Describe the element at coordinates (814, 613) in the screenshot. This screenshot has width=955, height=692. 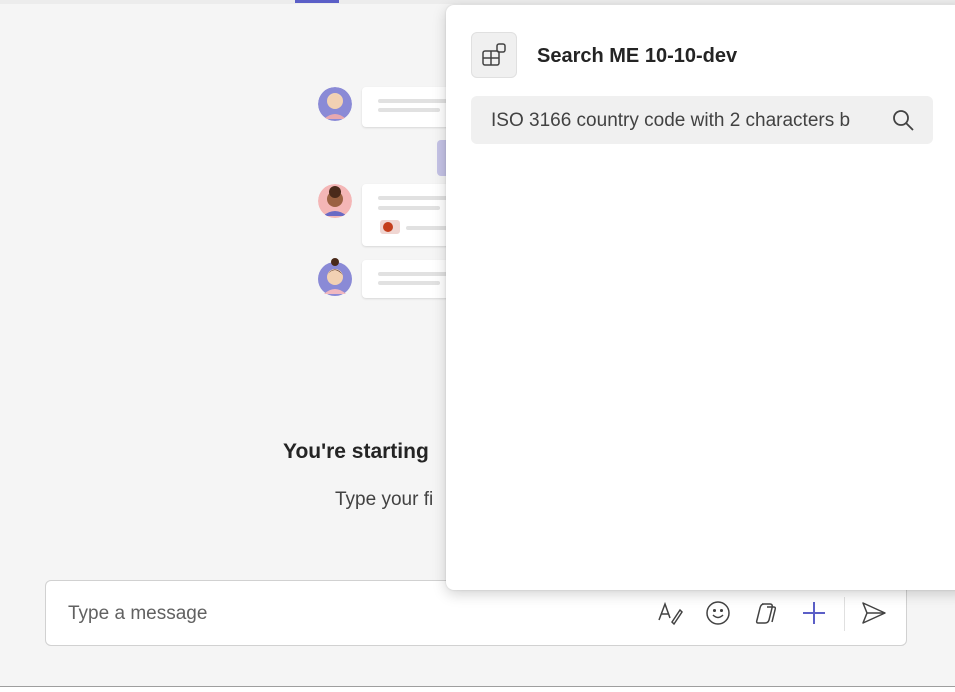
I see `add-icon` at that location.